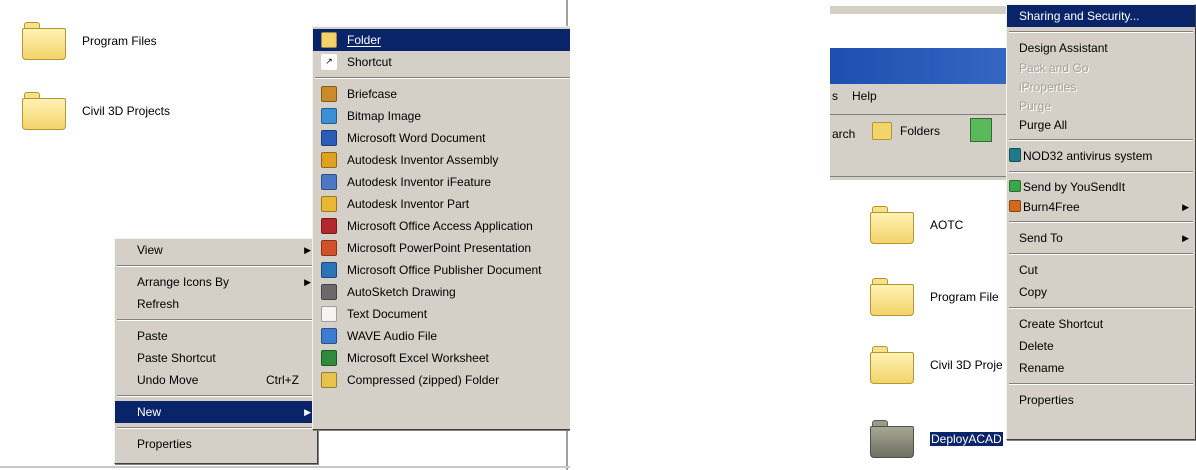  Describe the element at coordinates (864, 96) in the screenshot. I see `menu-bar-help: Help` at that location.